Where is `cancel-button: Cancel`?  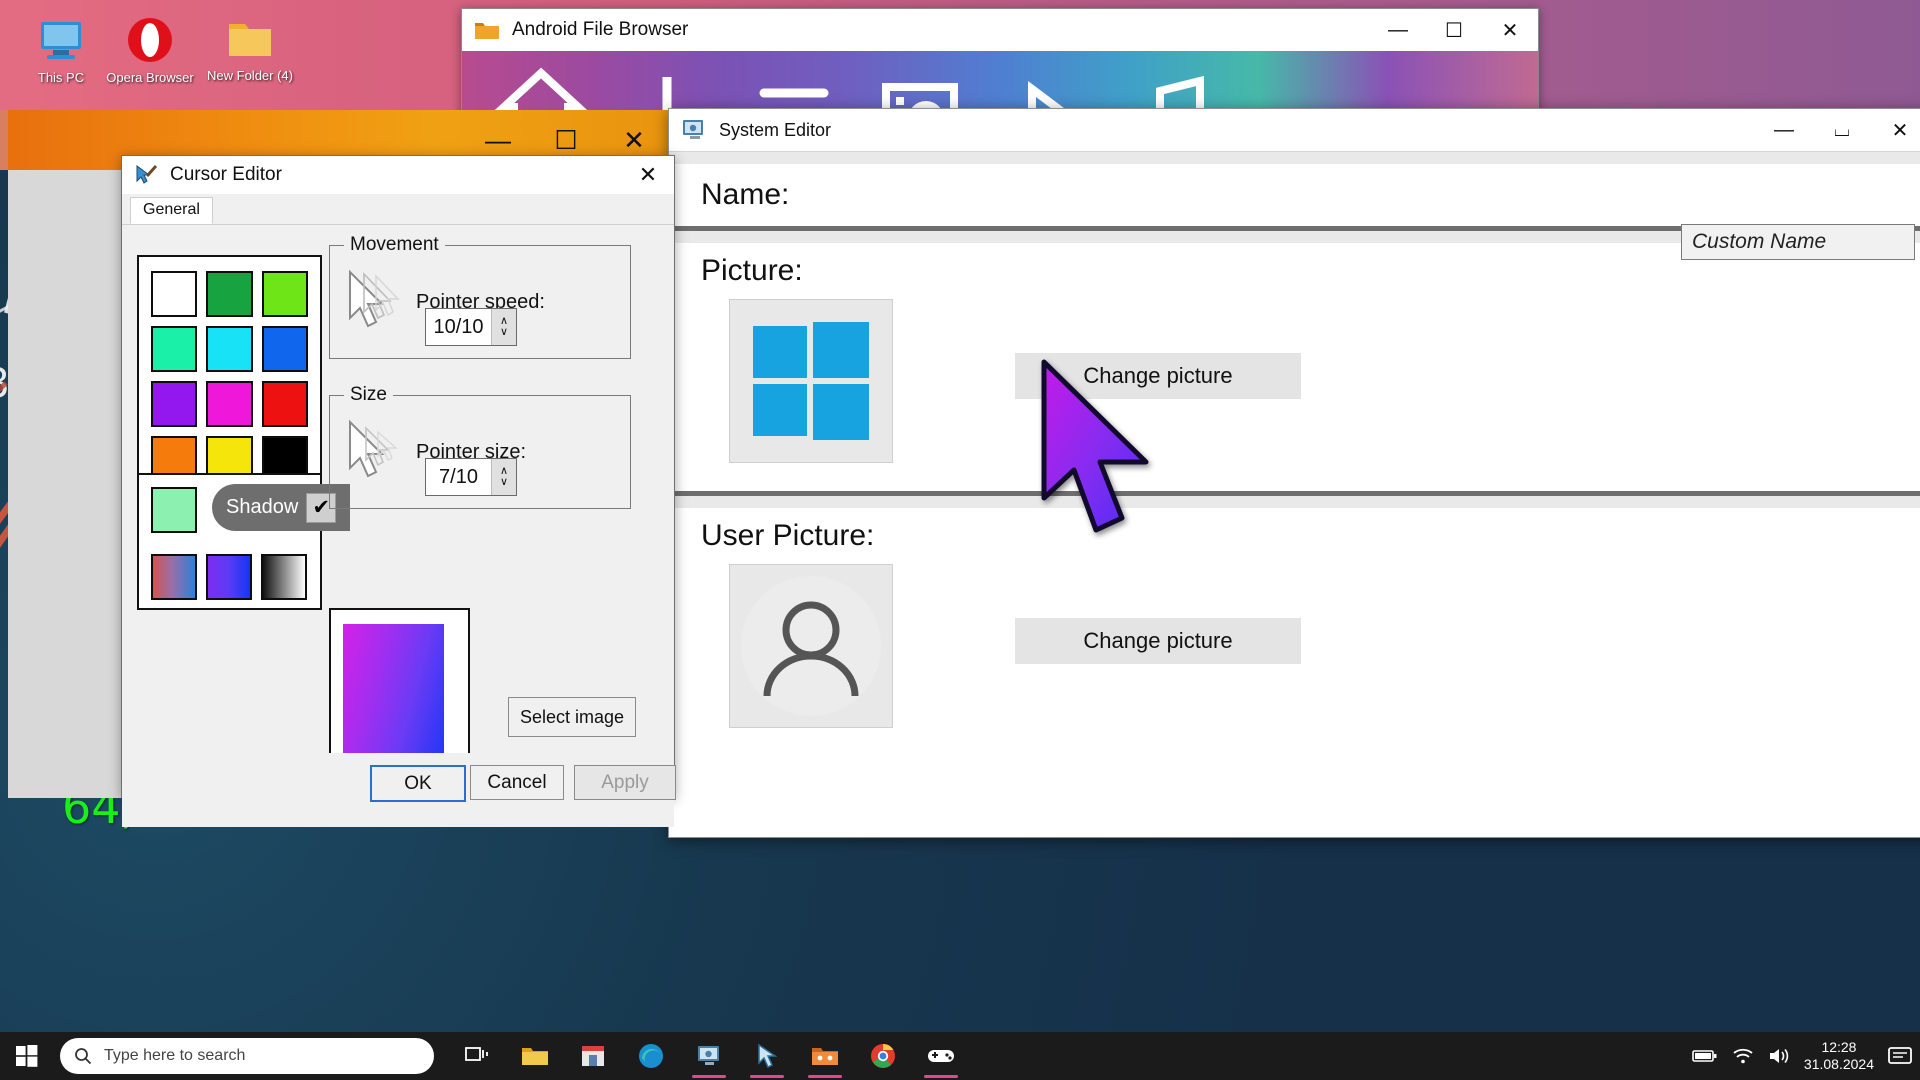 cancel-button: Cancel is located at coordinates (517, 782).